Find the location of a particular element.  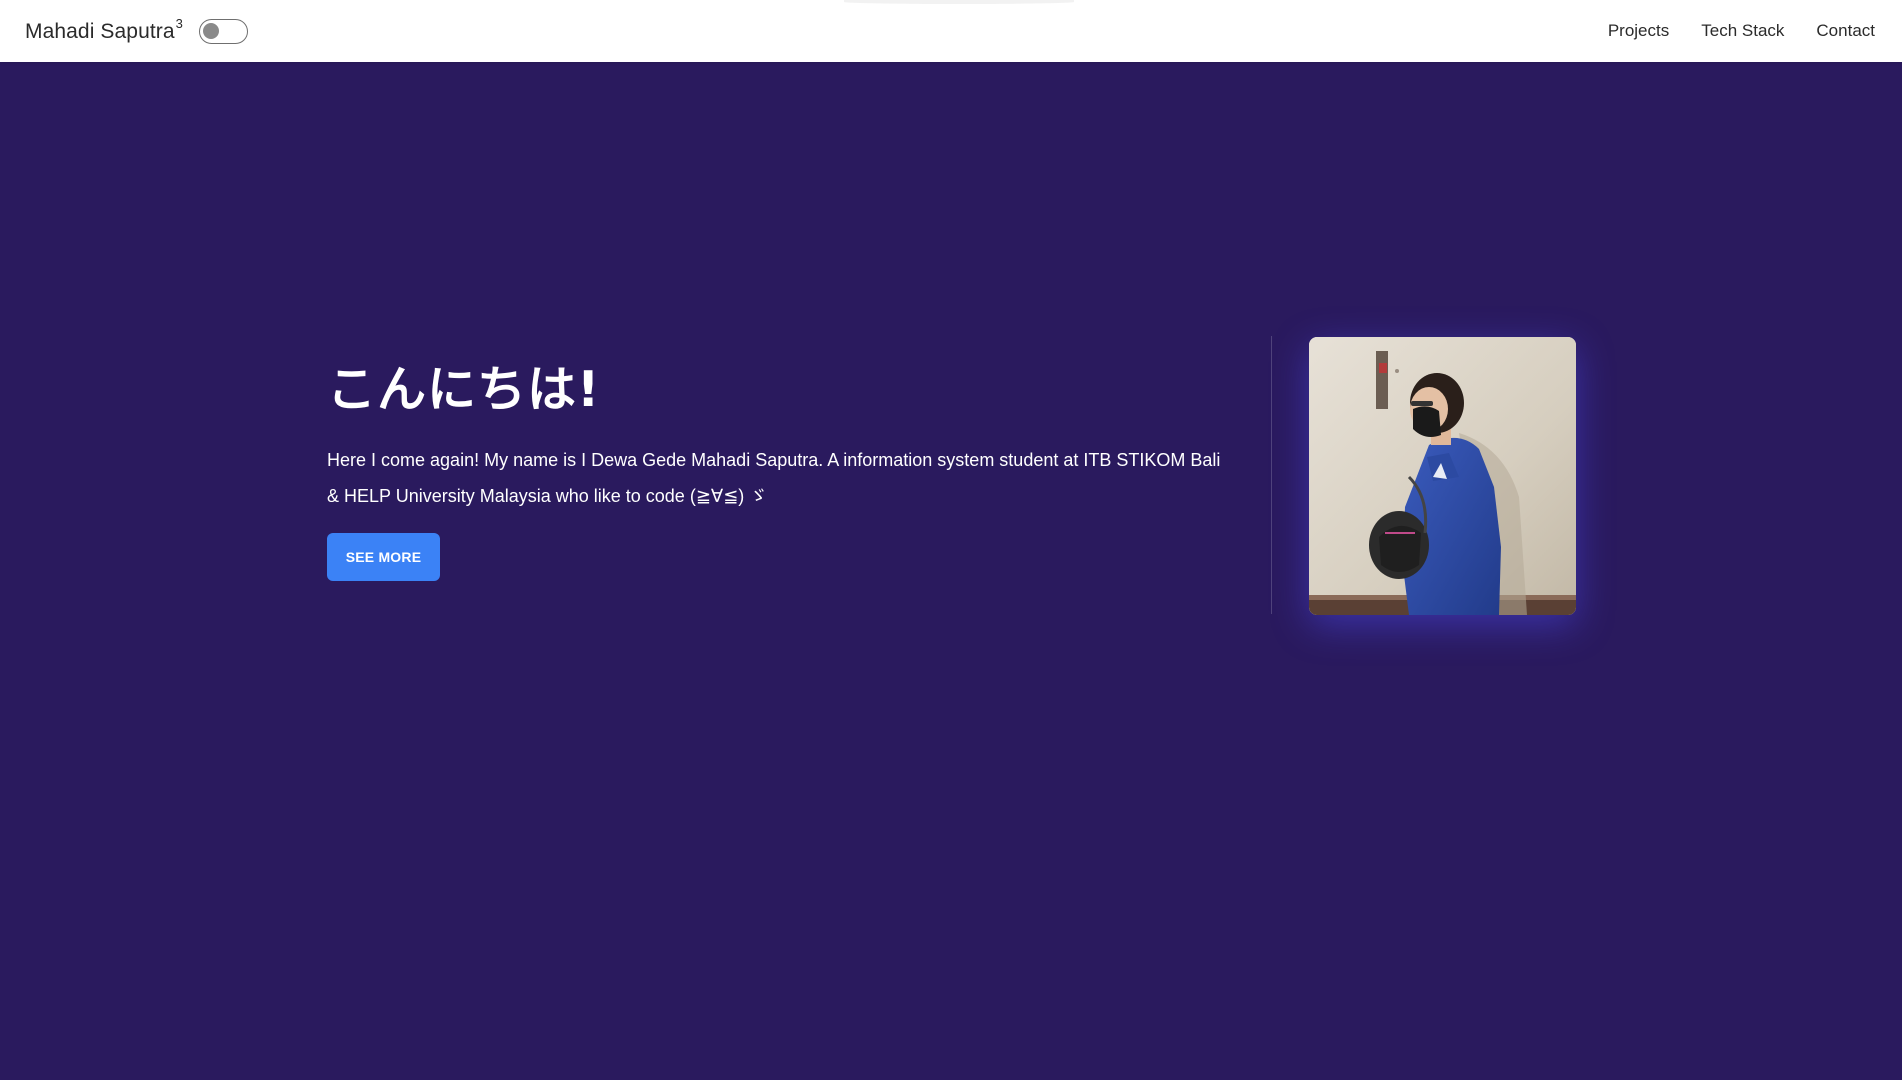

nav-link-contact: Contact is located at coordinates (1845, 31).